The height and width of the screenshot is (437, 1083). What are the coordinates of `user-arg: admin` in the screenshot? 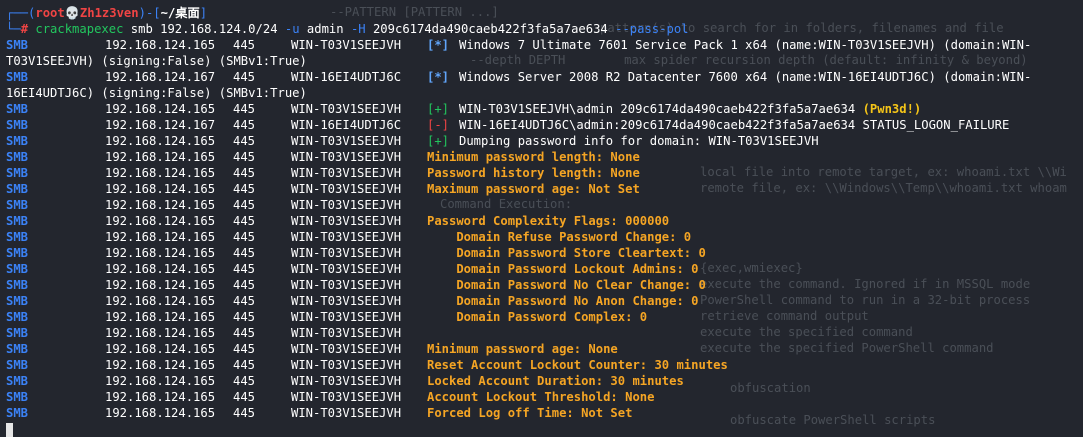 It's located at (325, 29).